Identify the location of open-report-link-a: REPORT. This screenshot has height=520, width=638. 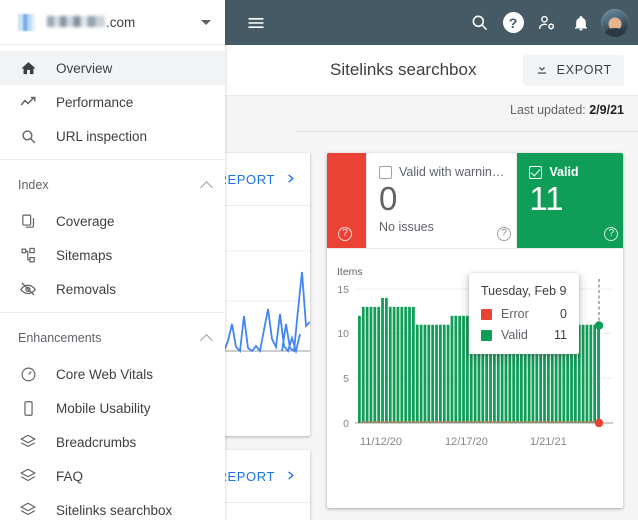
(256, 179).